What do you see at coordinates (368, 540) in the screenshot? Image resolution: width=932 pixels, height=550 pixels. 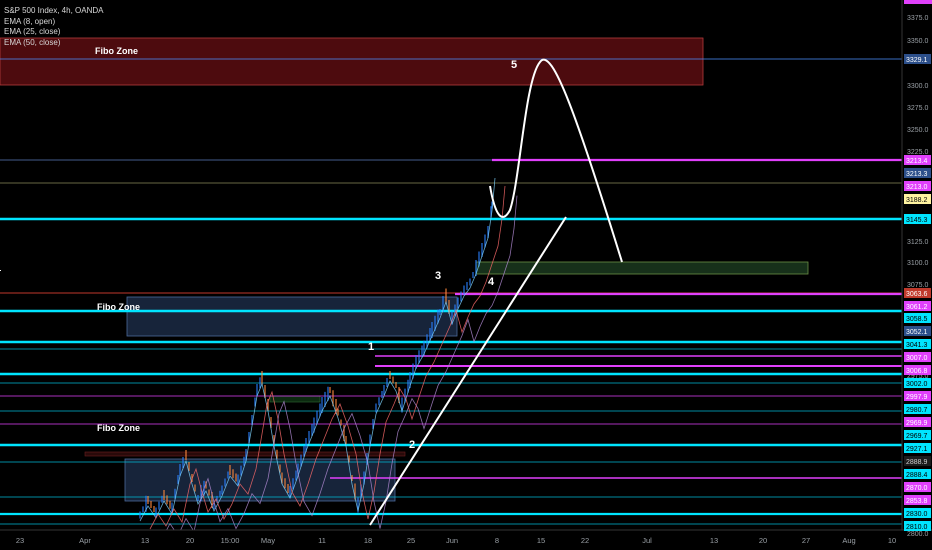 I see `time-tick-label: 18` at bounding box center [368, 540].